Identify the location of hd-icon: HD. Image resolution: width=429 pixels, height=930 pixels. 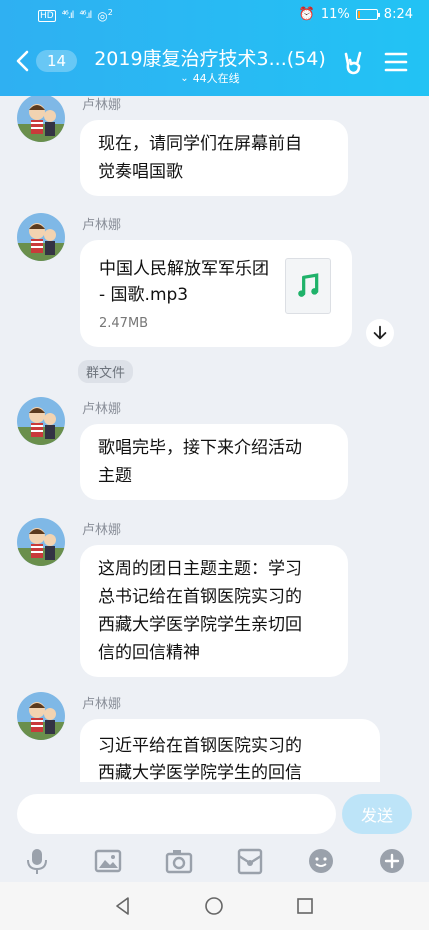
(47, 15).